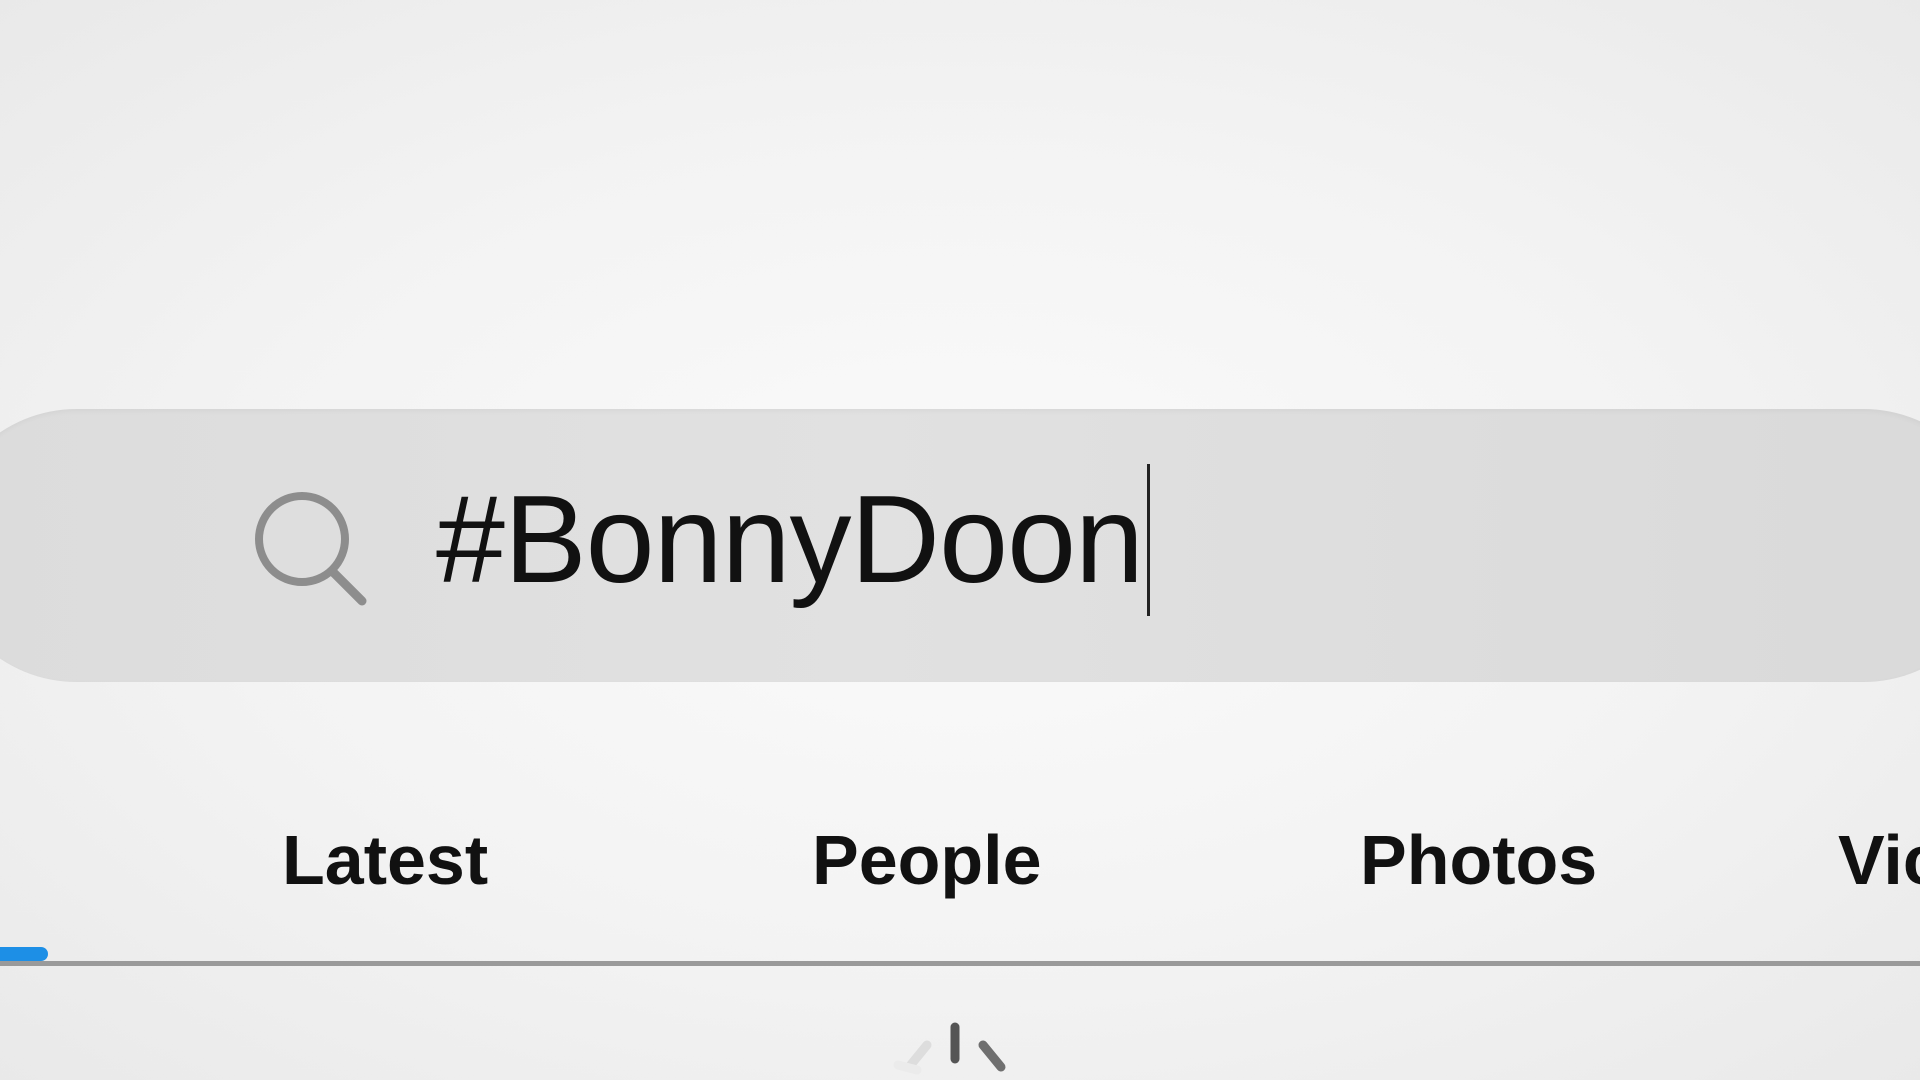 The image size is (1920, 1080). I want to click on tab-bar: Latest People Photos Vic, so click(960, 860).